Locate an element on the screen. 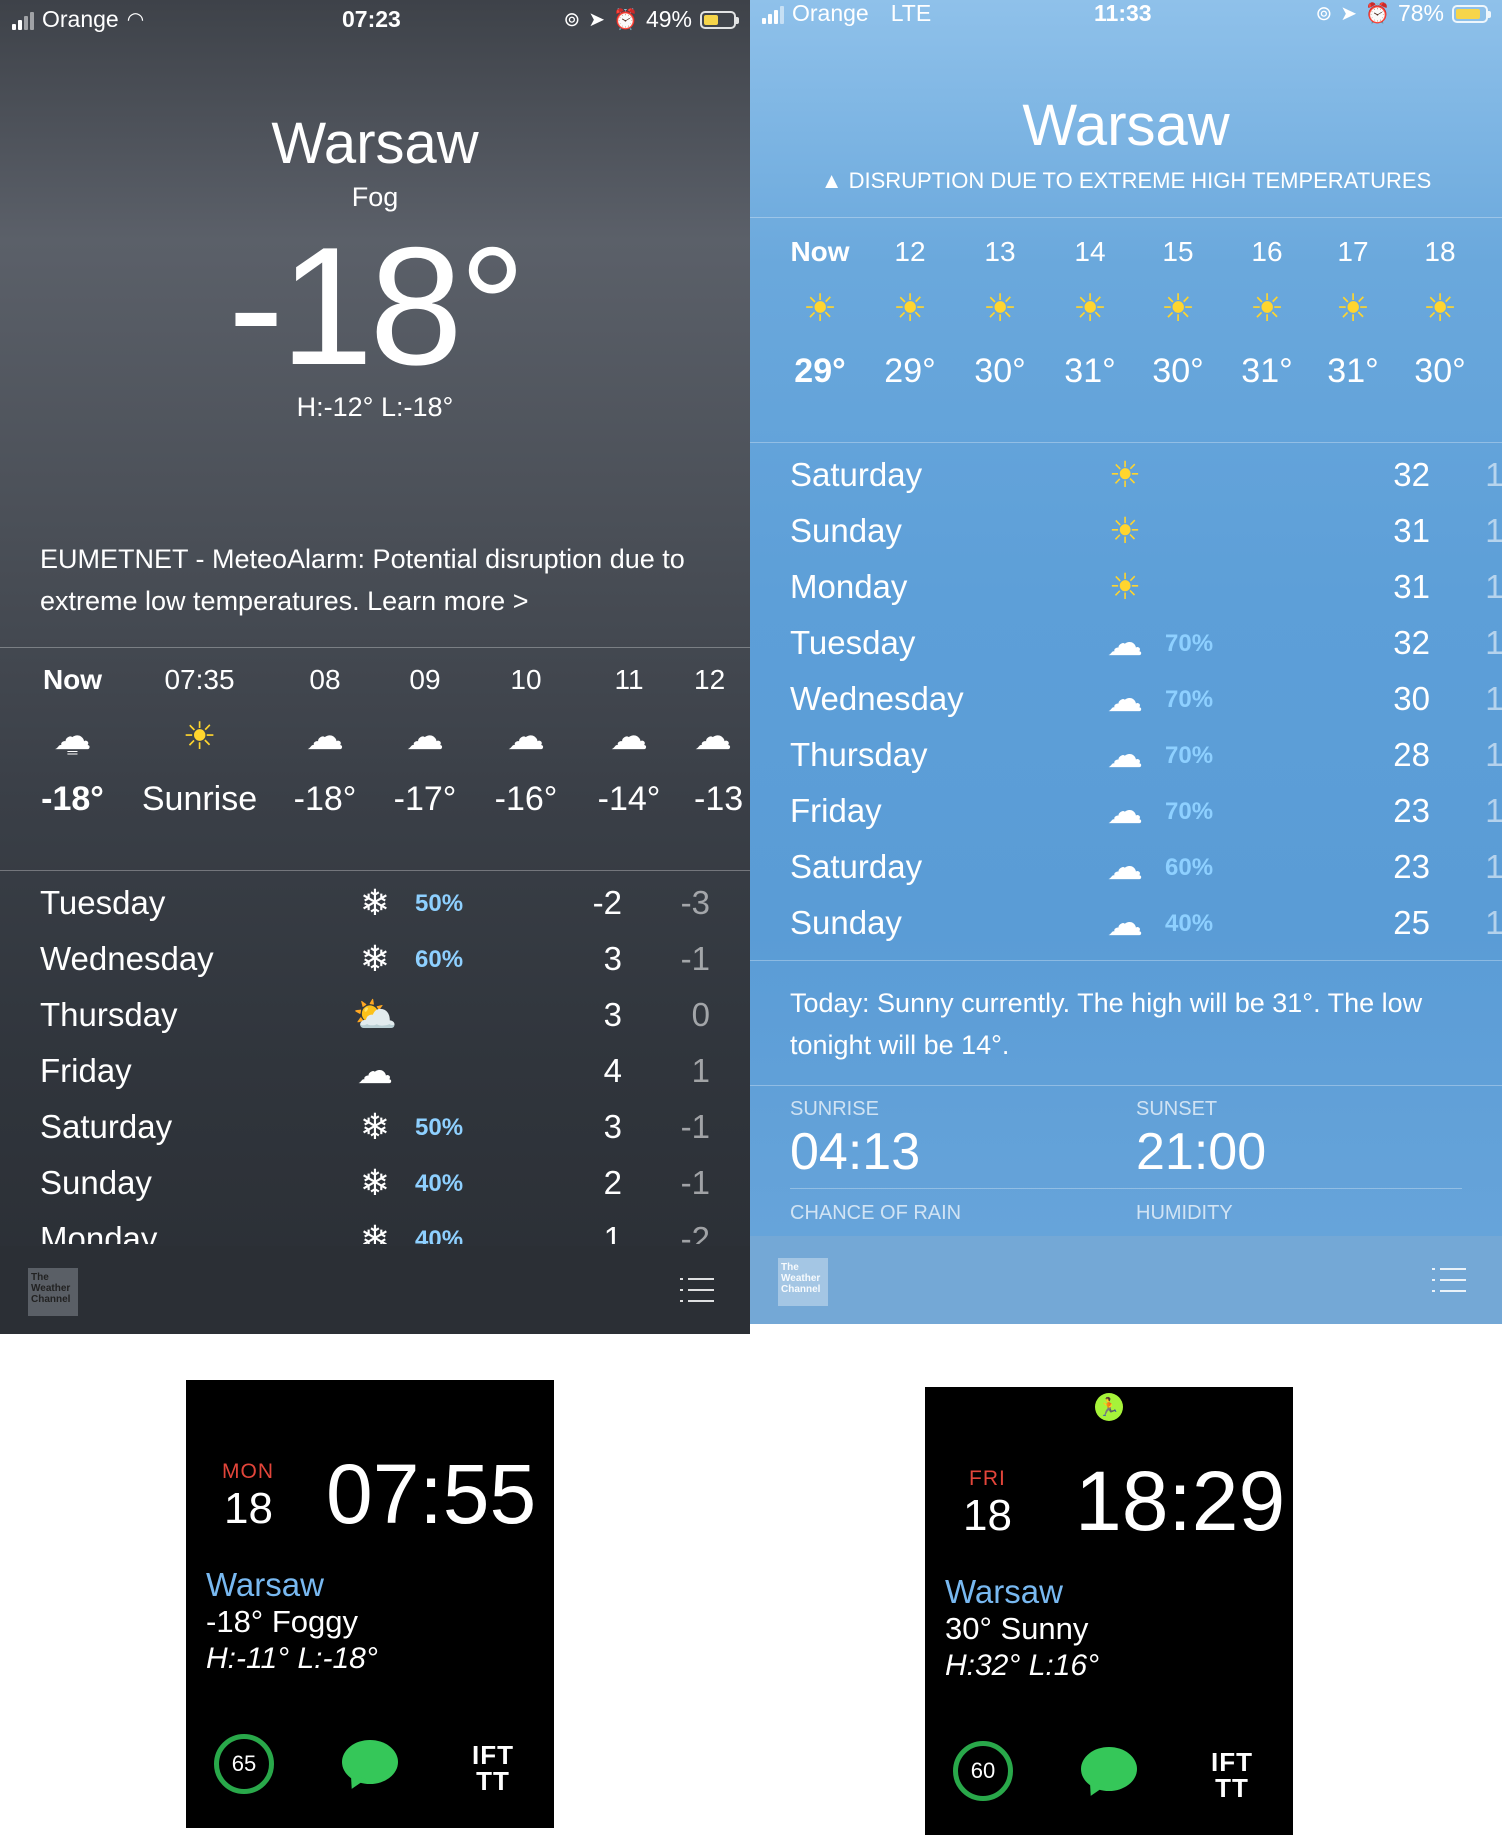 This screenshot has height=1842, width=1502. day-high: 31 is located at coordinates (1411, 530).